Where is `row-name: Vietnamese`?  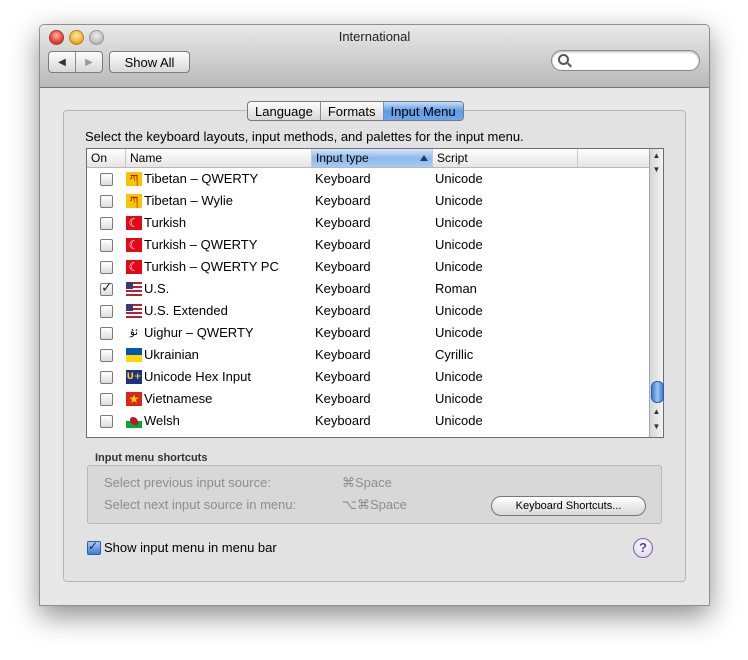
row-name: Vietnamese is located at coordinates (178, 398).